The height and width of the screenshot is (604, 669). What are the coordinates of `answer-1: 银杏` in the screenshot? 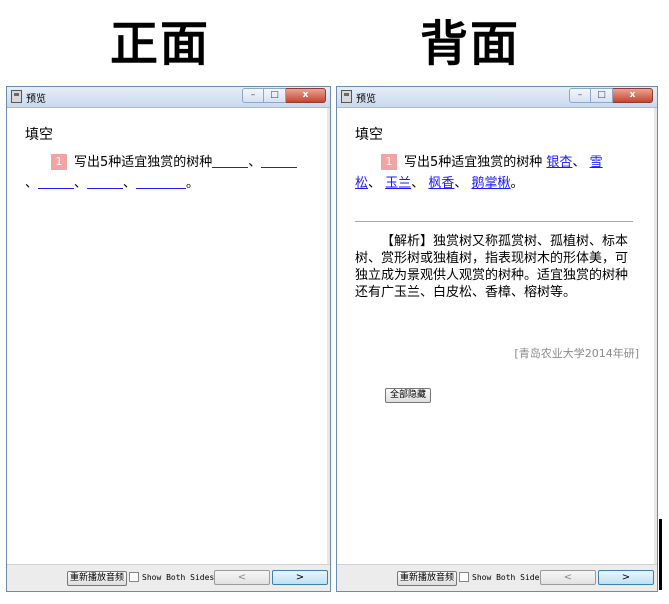 It's located at (559, 162).